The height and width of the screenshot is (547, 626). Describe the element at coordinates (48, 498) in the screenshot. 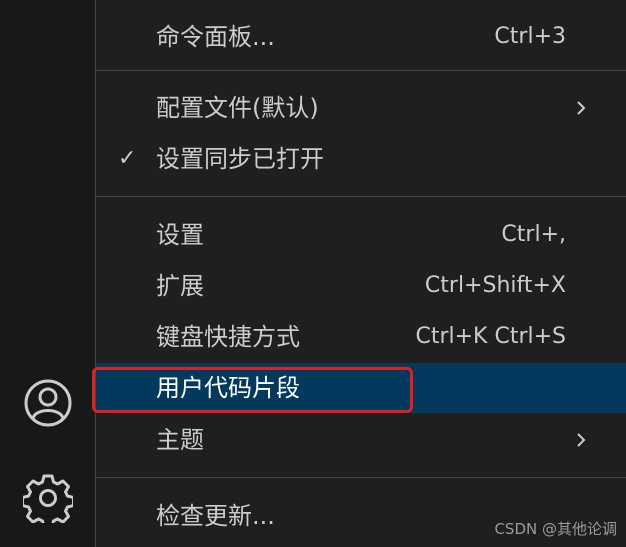

I see `gear-icon` at that location.